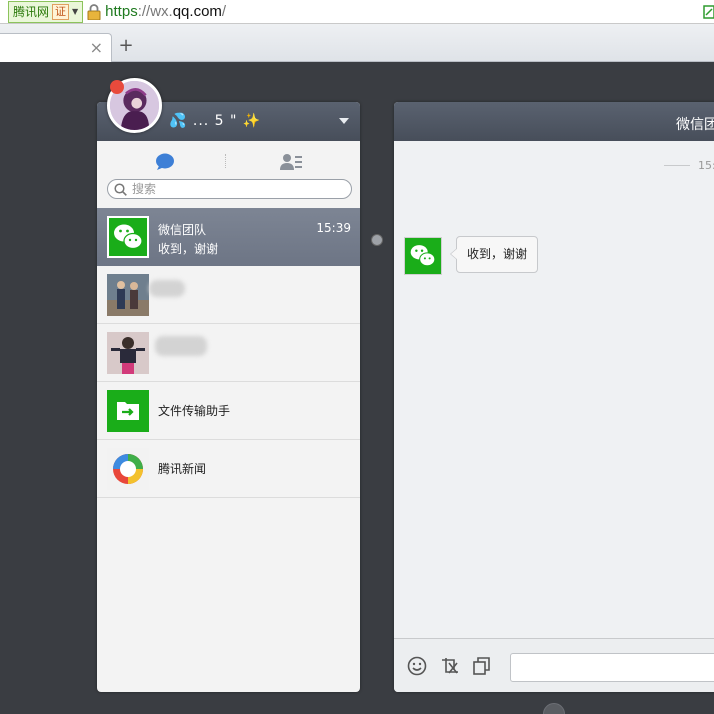  I want to click on chat-timestamp: 15:, so click(706, 165).